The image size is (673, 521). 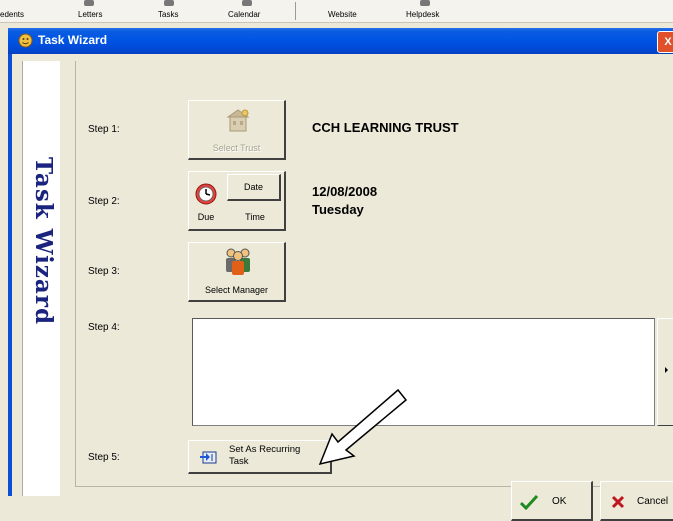 What do you see at coordinates (559, 501) in the screenshot?
I see `ok-label: OK` at bounding box center [559, 501].